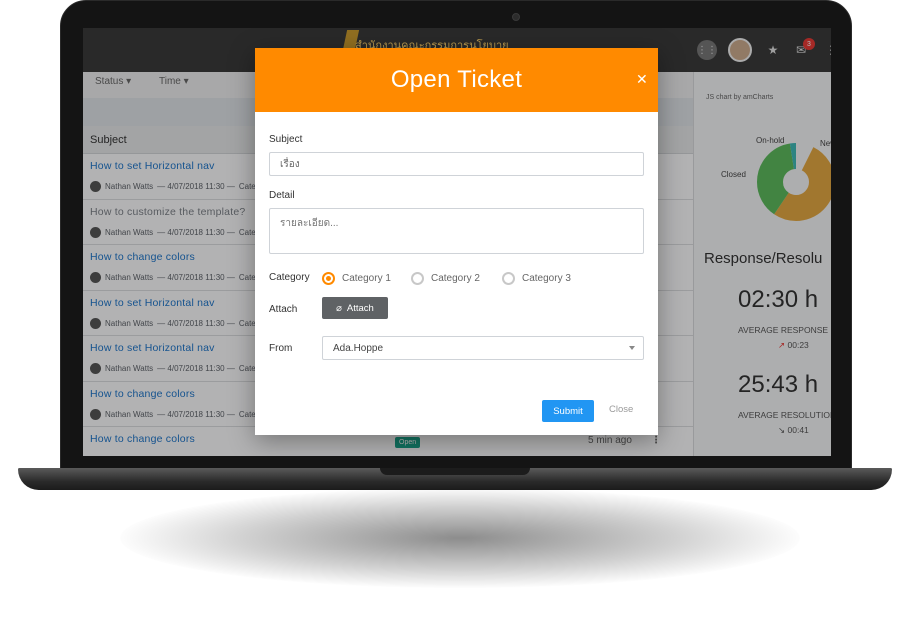 This screenshot has height=624, width=910. I want to click on category-label: Category, so click(289, 277).